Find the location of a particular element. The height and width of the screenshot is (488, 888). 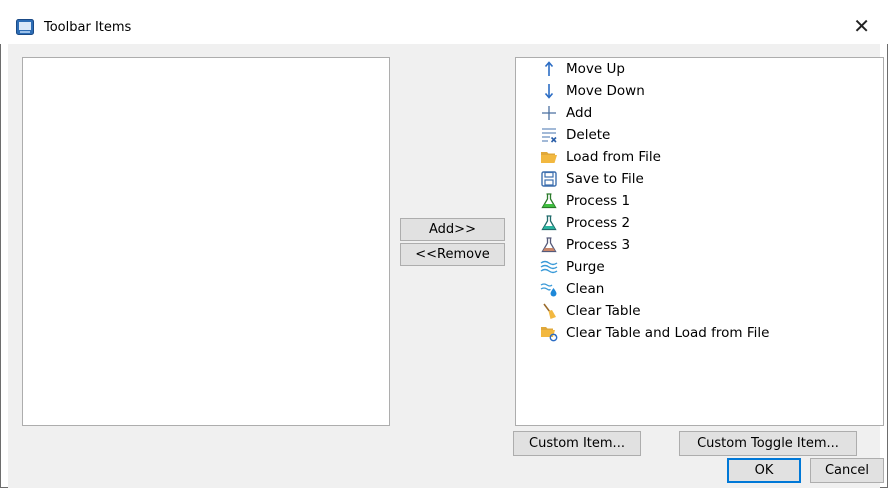

list-item-clear-table-and-load: Clear Table and Load from File is located at coordinates (654, 333).